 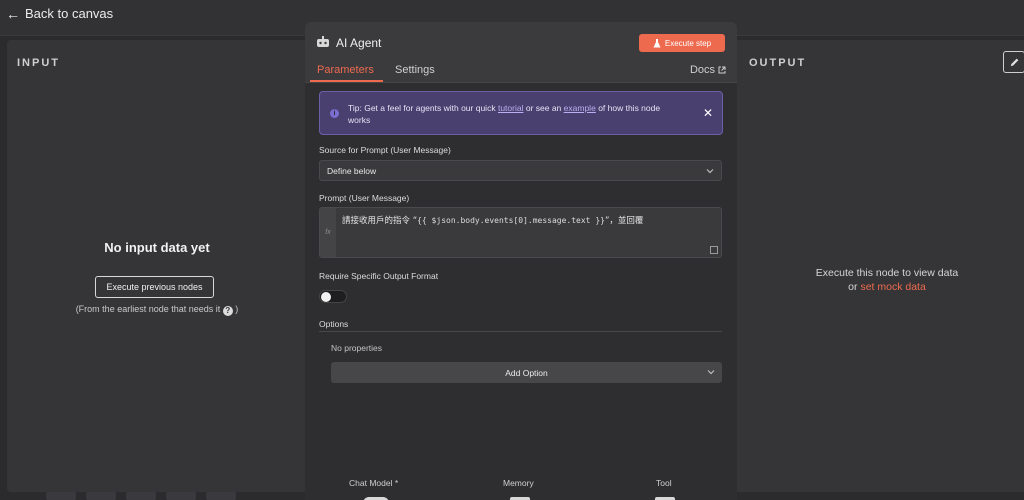 I want to click on prompt-prefix: 請接收用戶的指令 “, so click(x=380, y=221).